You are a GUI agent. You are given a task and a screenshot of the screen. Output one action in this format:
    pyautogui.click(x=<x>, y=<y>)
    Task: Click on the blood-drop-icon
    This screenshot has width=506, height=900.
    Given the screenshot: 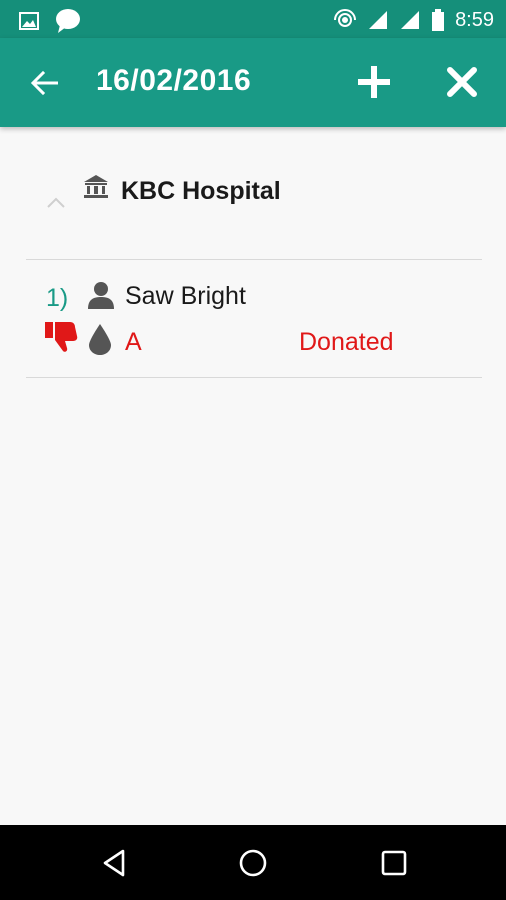 What is the action you would take?
    pyautogui.click(x=100, y=339)
    